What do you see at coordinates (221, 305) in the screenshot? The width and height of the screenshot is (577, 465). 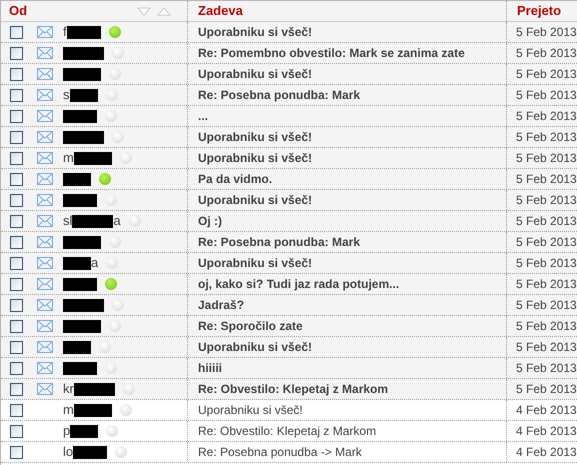 I see `message-subject: Jadraš?` at bounding box center [221, 305].